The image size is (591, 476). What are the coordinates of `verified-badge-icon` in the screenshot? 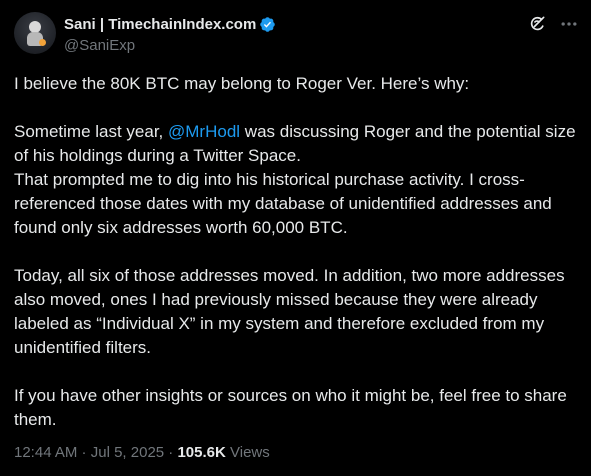 It's located at (267, 24).